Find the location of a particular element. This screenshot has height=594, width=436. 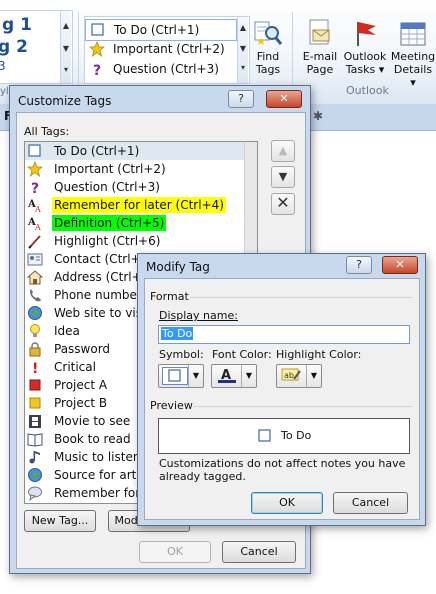

tags-gallery-item-todo: To Do (Ctrl+1) is located at coordinates (161, 30).